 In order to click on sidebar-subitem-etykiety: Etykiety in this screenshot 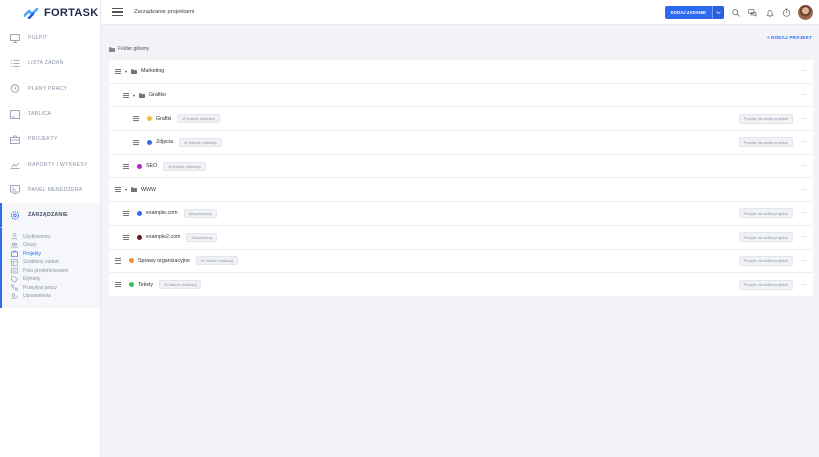, I will do `click(51, 279)`.